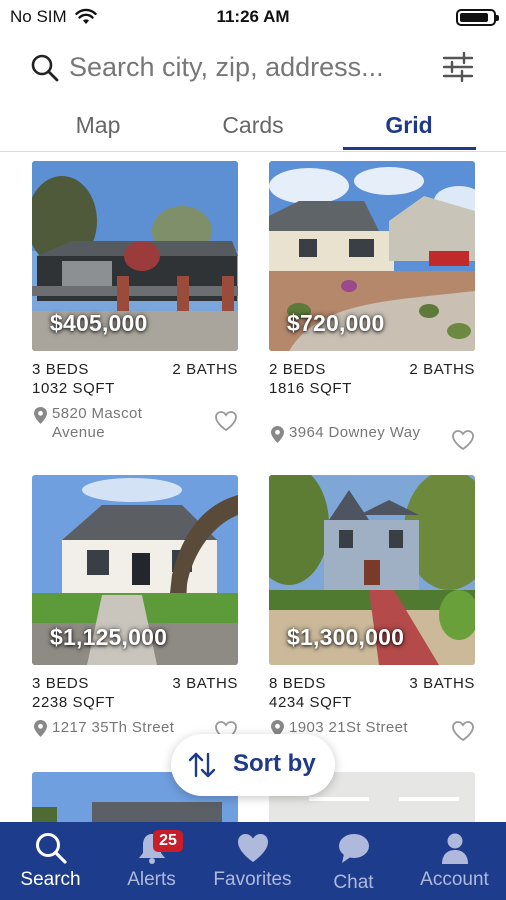 The height and width of the screenshot is (900, 506). What do you see at coordinates (109, 637) in the screenshot?
I see `listing-price: $1,125,000` at bounding box center [109, 637].